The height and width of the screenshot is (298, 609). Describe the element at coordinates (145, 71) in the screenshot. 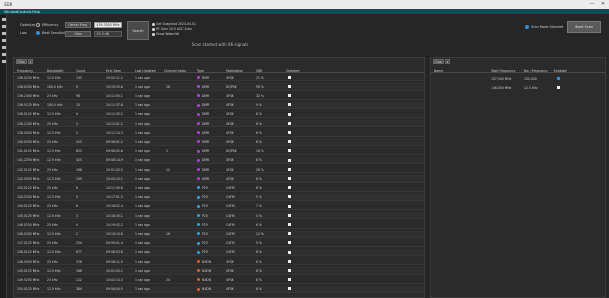

I see `column-header-last-updated: Last Updated` at that location.